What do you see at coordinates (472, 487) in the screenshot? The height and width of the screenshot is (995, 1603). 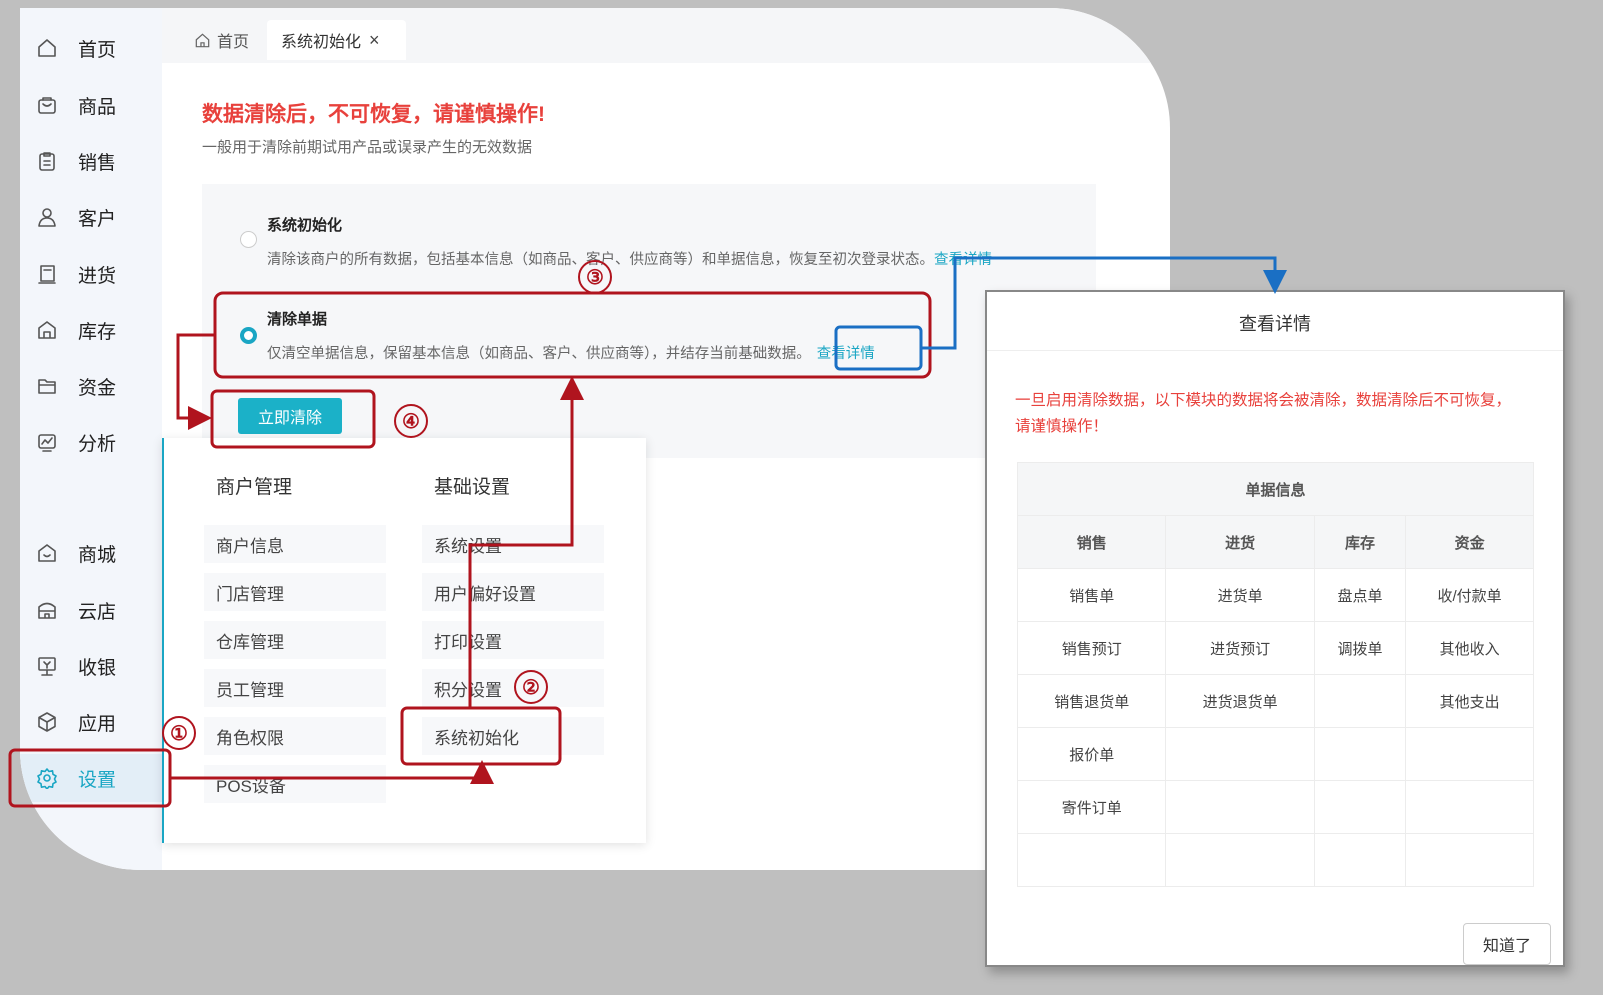 I see `submenu-heading: 基础设置` at bounding box center [472, 487].